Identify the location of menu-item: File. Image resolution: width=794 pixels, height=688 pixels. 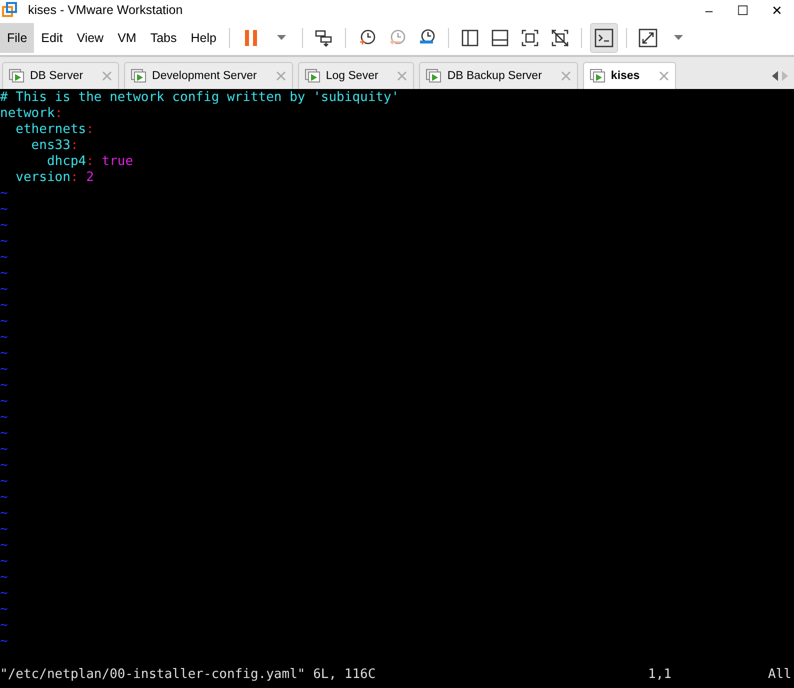
(17, 37).